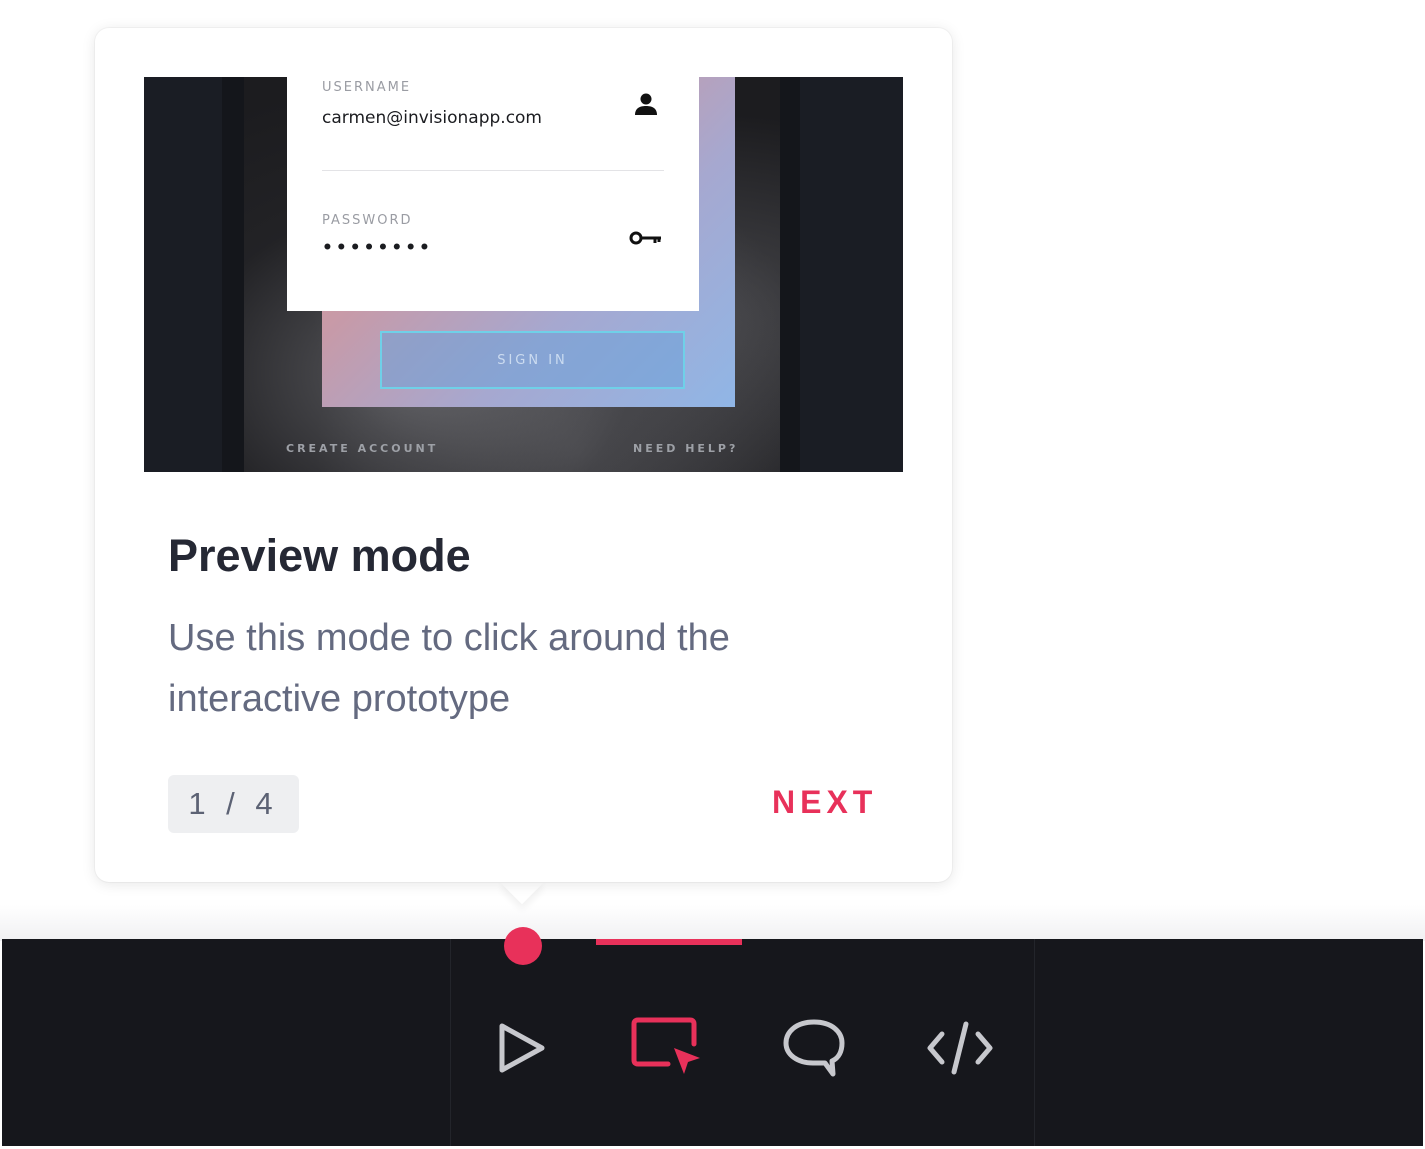  I want to click on active-mode-indicator, so click(669, 942).